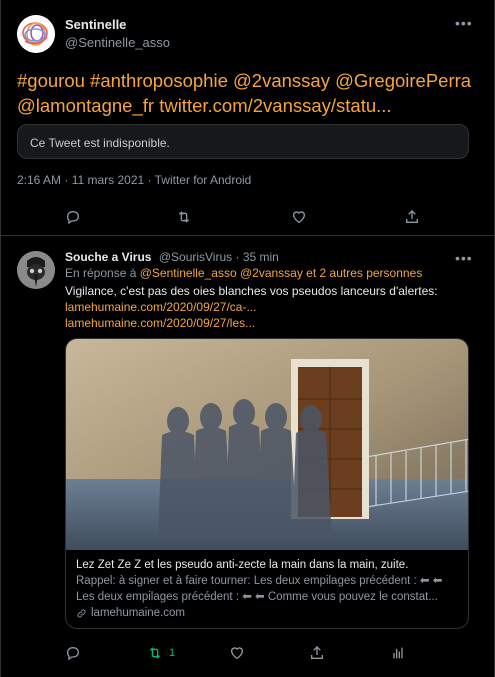  What do you see at coordinates (248, 217) in the screenshot?
I see `action-bar` at bounding box center [248, 217].